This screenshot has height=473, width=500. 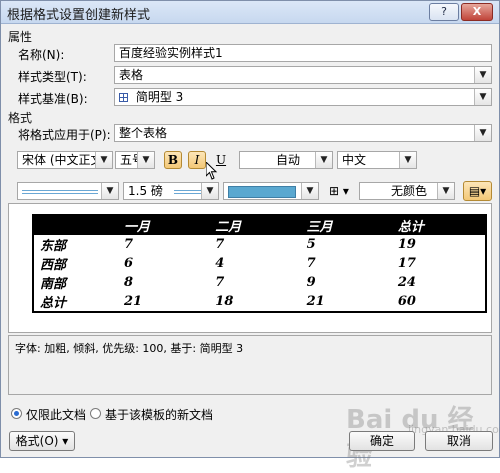 What do you see at coordinates (303, 133) in the screenshot?
I see `apply-to-select: 整个表格 ▼` at bounding box center [303, 133].